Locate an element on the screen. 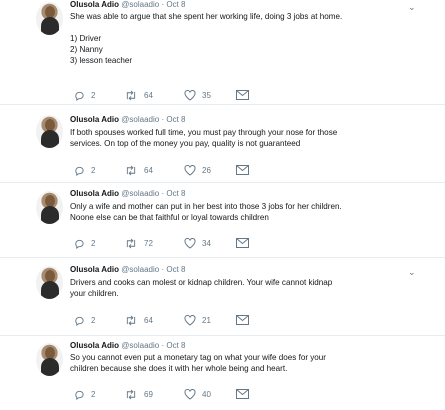  like-button: 40 is located at coordinates (197, 394).